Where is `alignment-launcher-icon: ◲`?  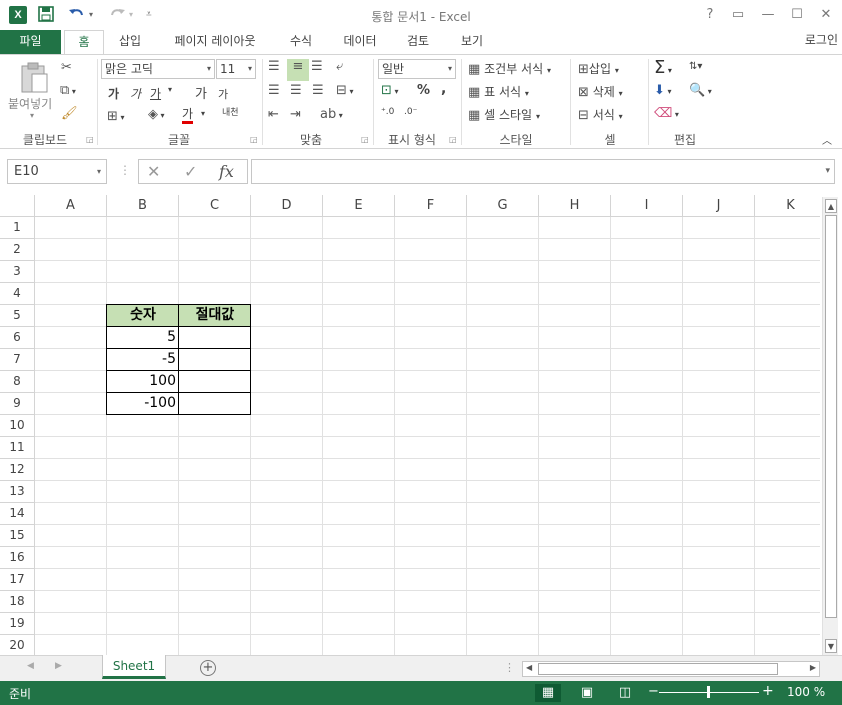
alignment-launcher-icon: ◲ is located at coordinates (365, 139).